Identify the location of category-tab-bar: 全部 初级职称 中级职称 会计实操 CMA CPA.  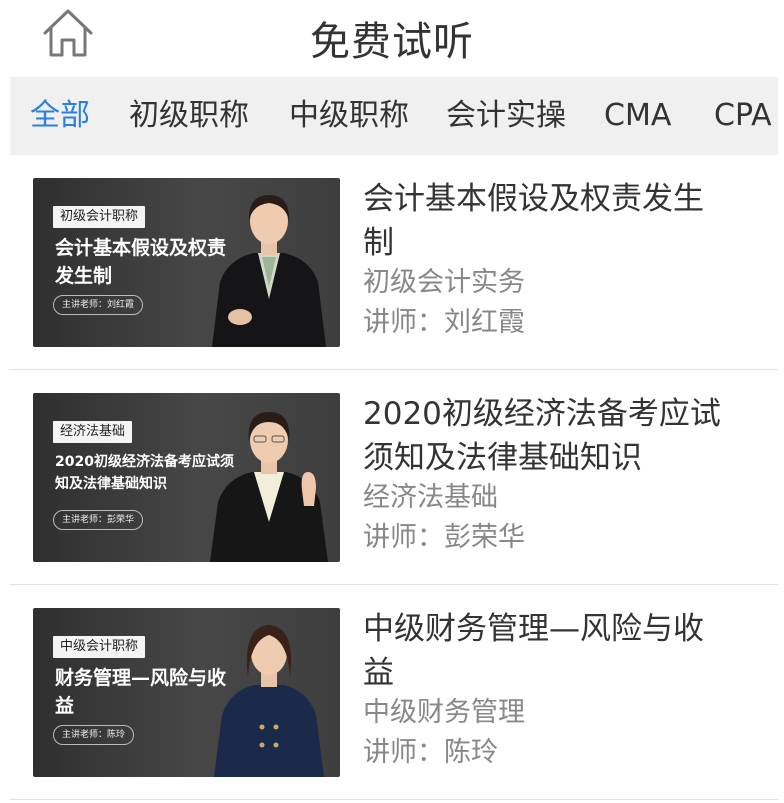
(394, 116).